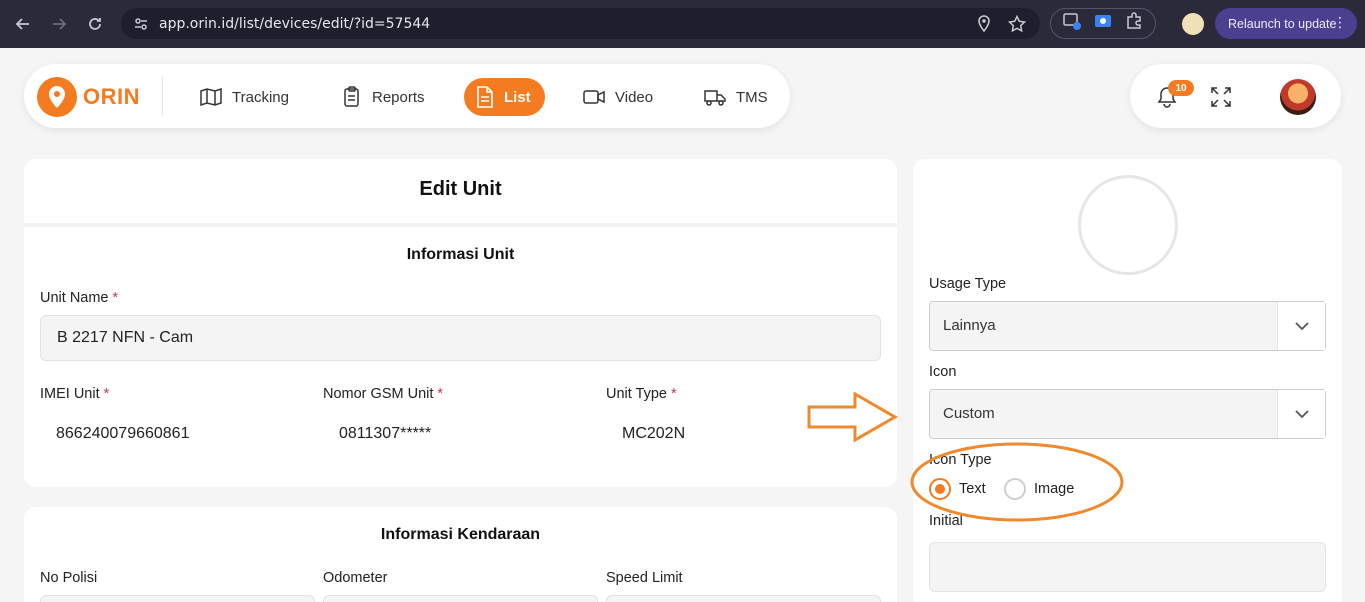 This screenshot has height=602, width=1365. Describe the element at coordinates (634, 97) in the screenshot. I see `nav-label: Video` at that location.